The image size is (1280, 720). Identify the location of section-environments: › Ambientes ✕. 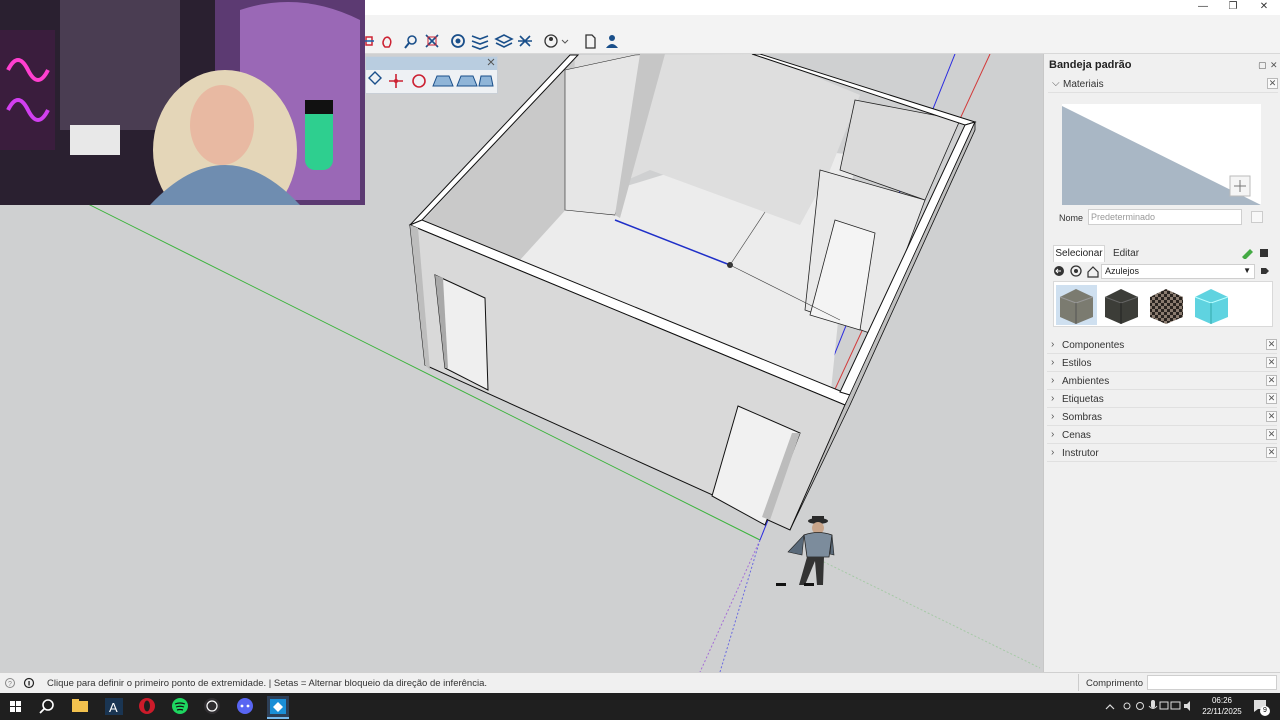
(1162, 381).